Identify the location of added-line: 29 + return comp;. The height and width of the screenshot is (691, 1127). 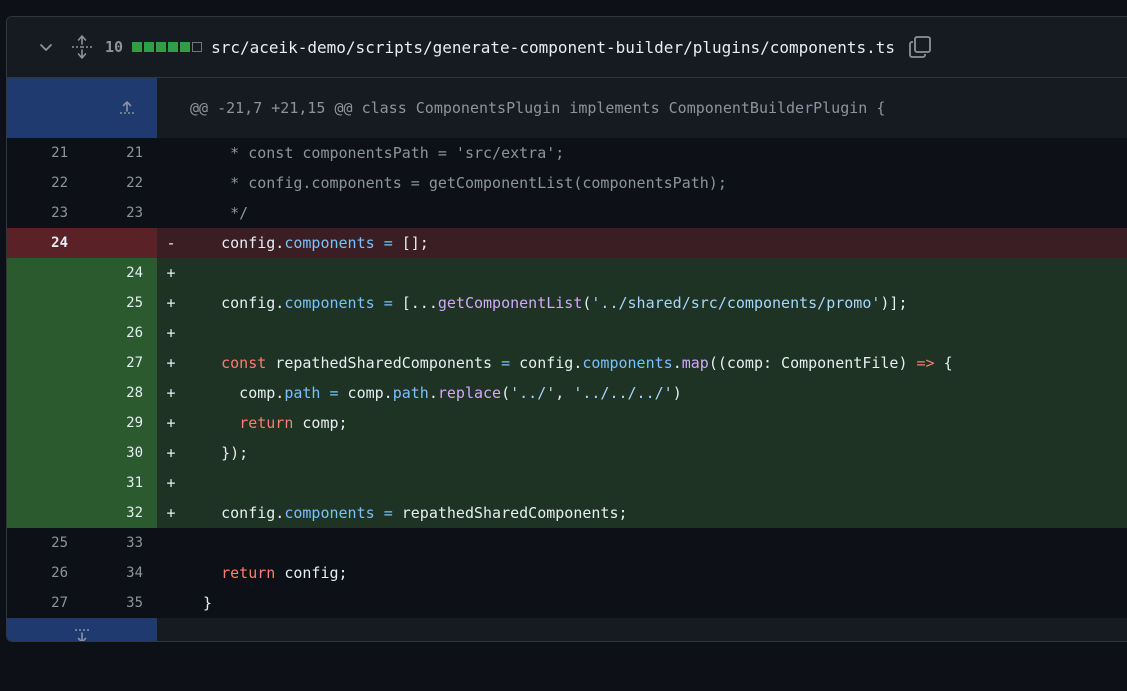
(567, 423).